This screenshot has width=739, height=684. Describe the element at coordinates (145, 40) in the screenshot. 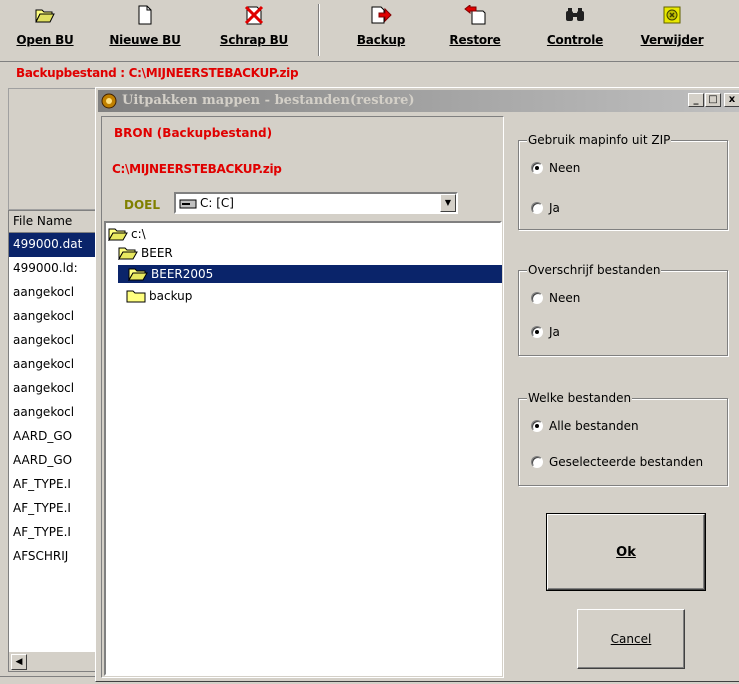

I see `nieuwe-bu-label: Nieuwe BU` at that location.